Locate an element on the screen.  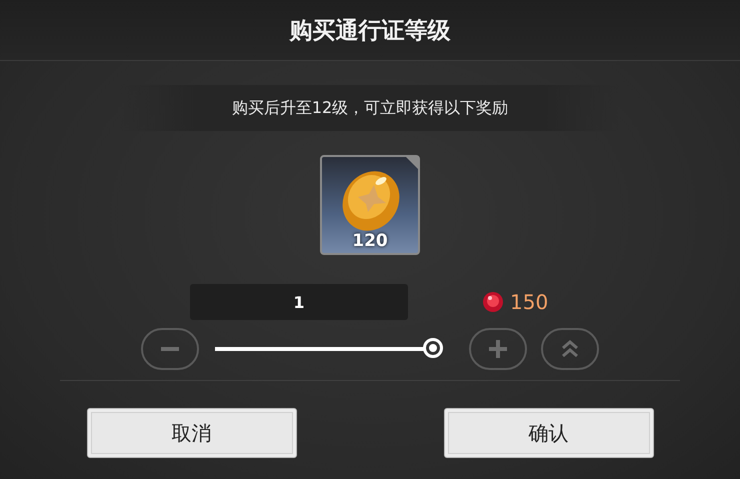
reward-message: 购买后升至12级，可立即获得以下奖励 is located at coordinates (370, 108).